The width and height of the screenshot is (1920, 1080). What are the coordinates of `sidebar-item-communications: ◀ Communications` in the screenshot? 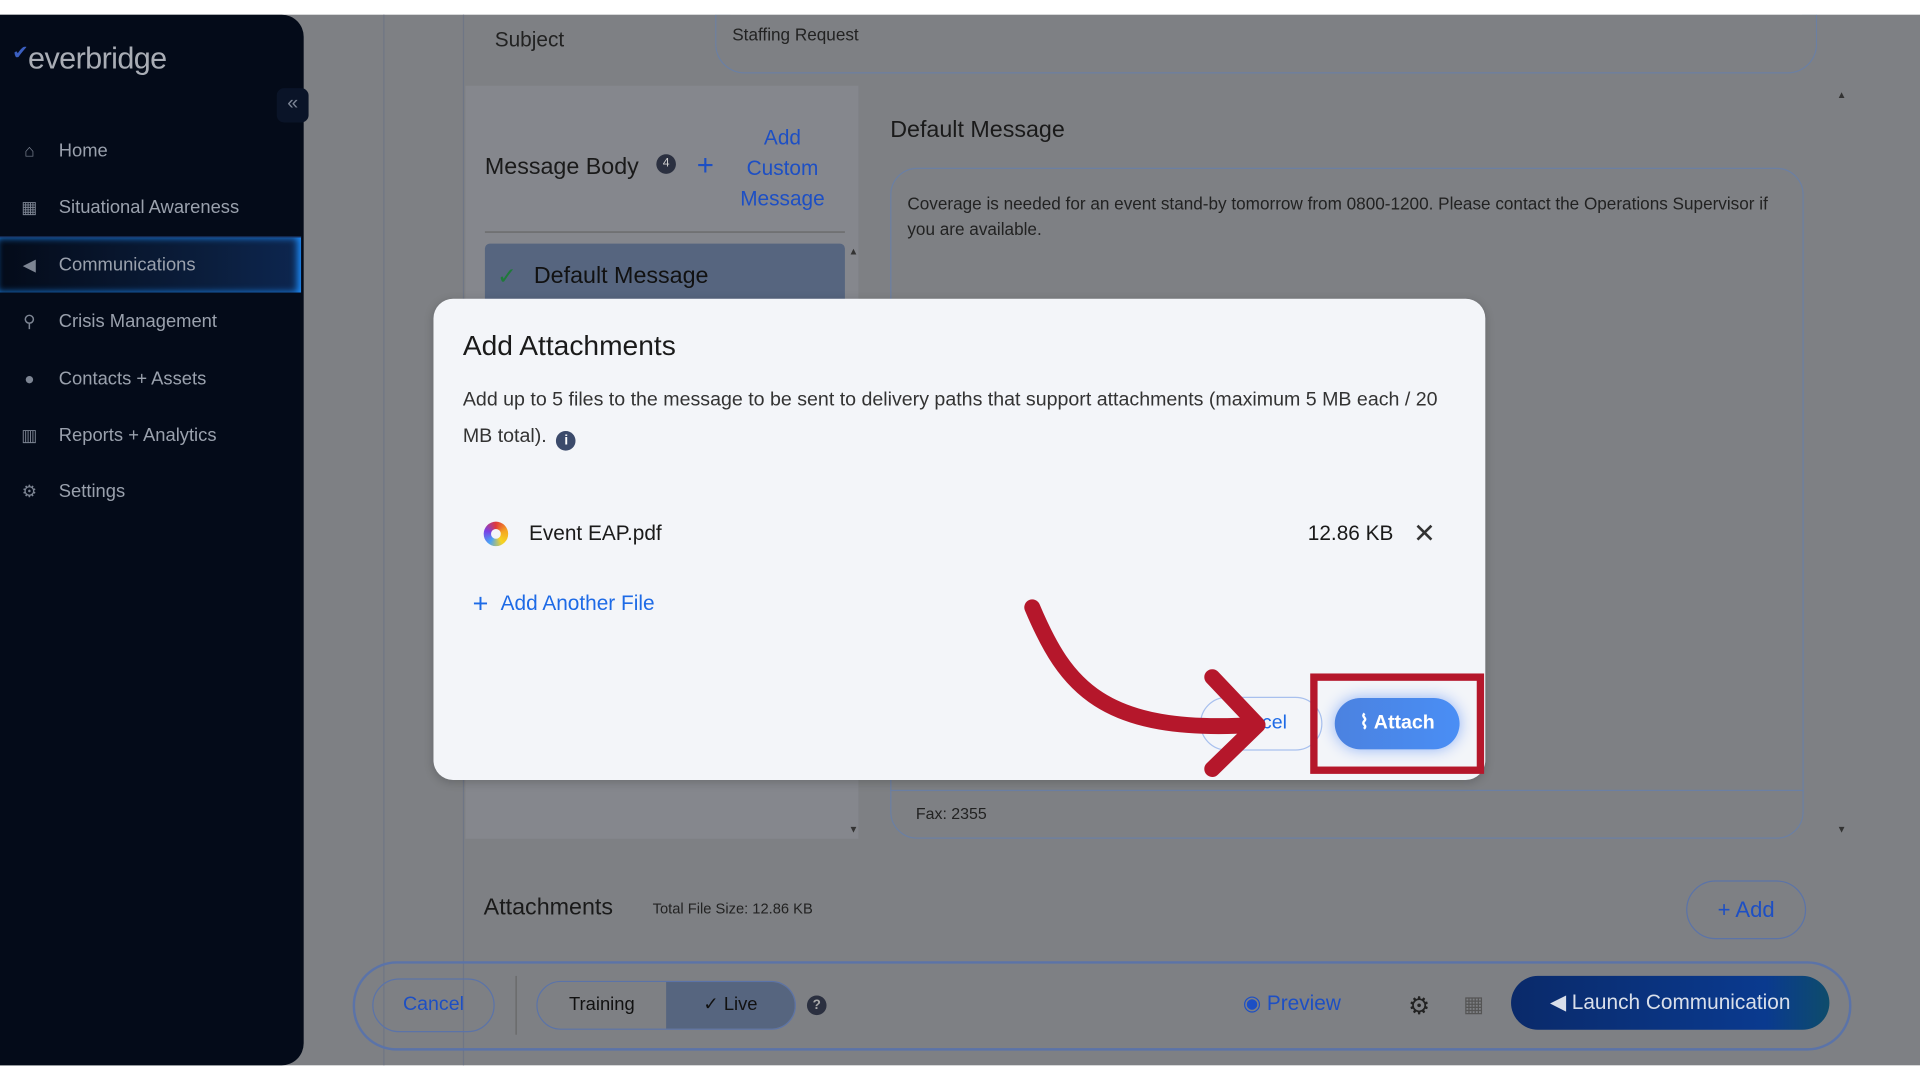 It's located at (151, 264).